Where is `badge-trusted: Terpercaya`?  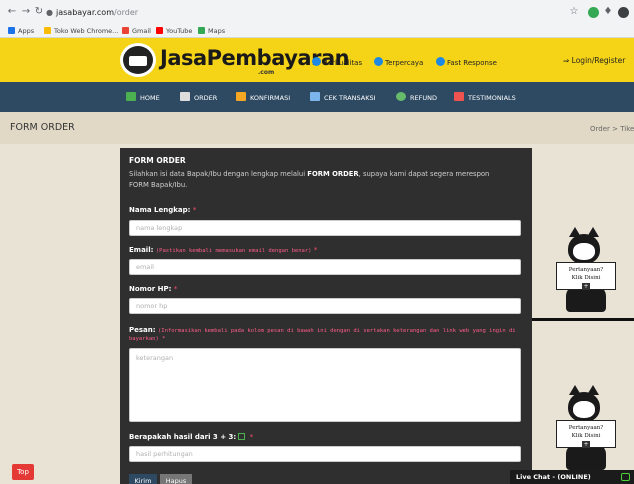 badge-trusted: Terpercaya is located at coordinates (398, 62).